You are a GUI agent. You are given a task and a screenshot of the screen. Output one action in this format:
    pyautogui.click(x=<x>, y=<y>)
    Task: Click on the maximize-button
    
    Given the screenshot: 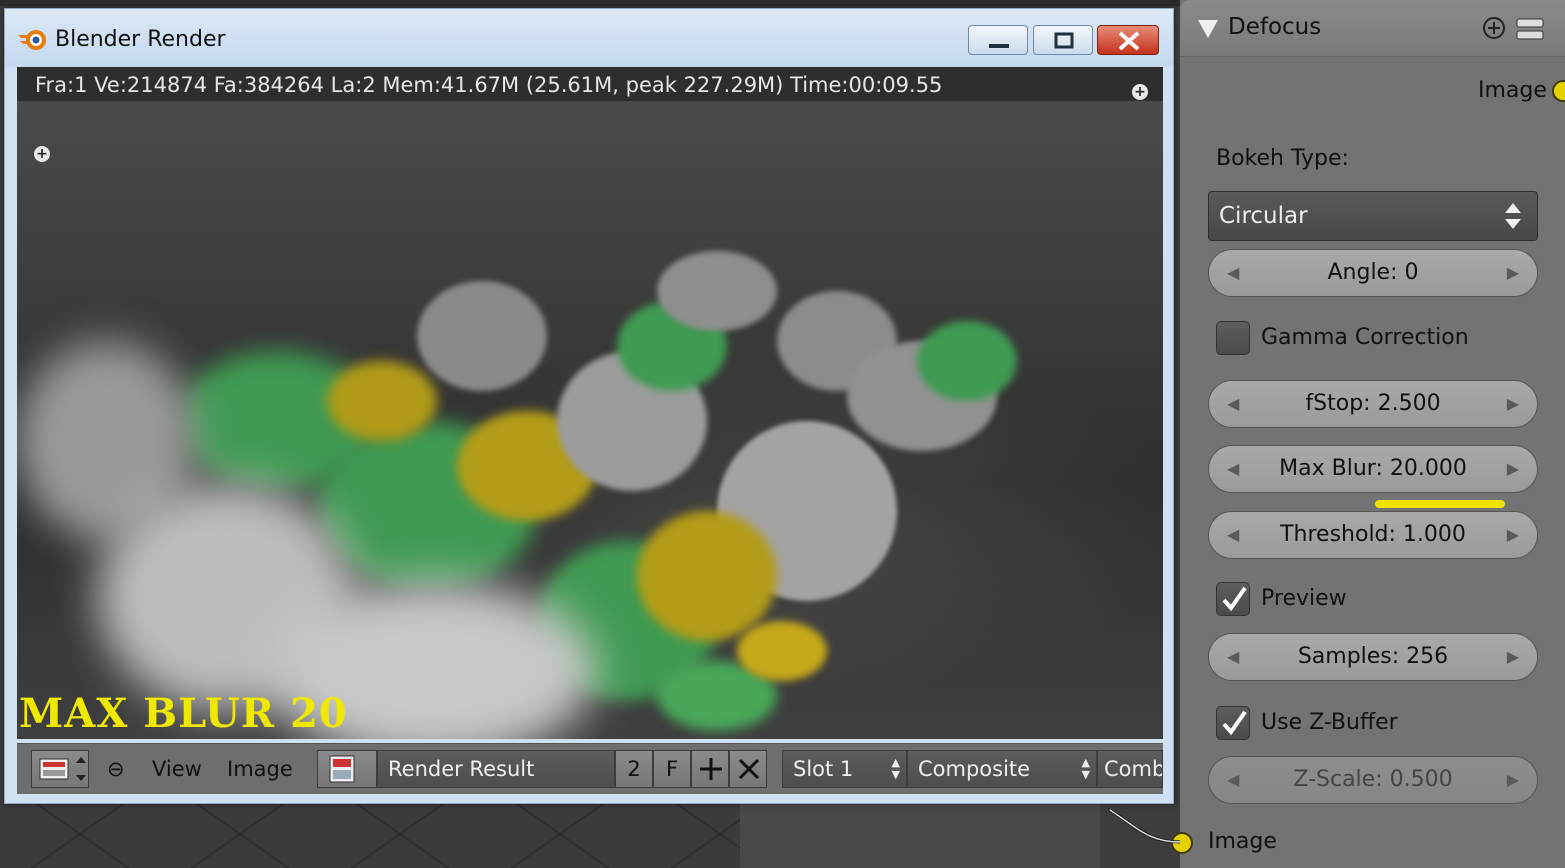 What is the action you would take?
    pyautogui.click(x=1063, y=40)
    